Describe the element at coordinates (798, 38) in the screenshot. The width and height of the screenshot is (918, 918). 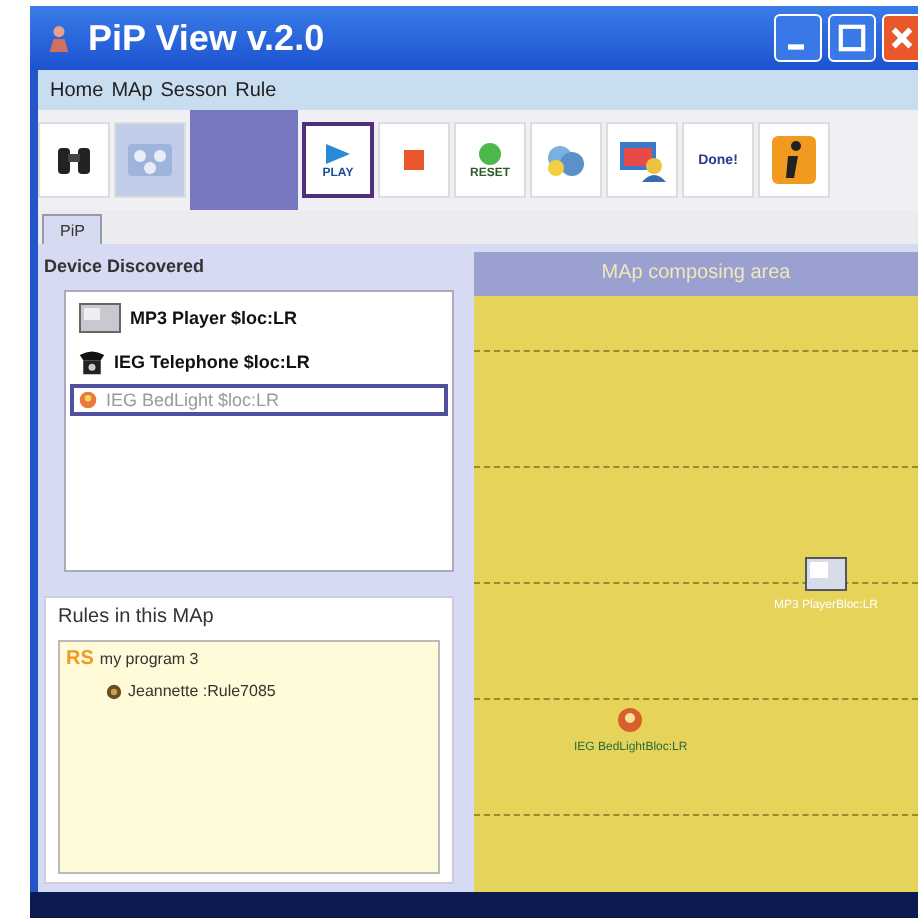
I see `minimize-button` at that location.